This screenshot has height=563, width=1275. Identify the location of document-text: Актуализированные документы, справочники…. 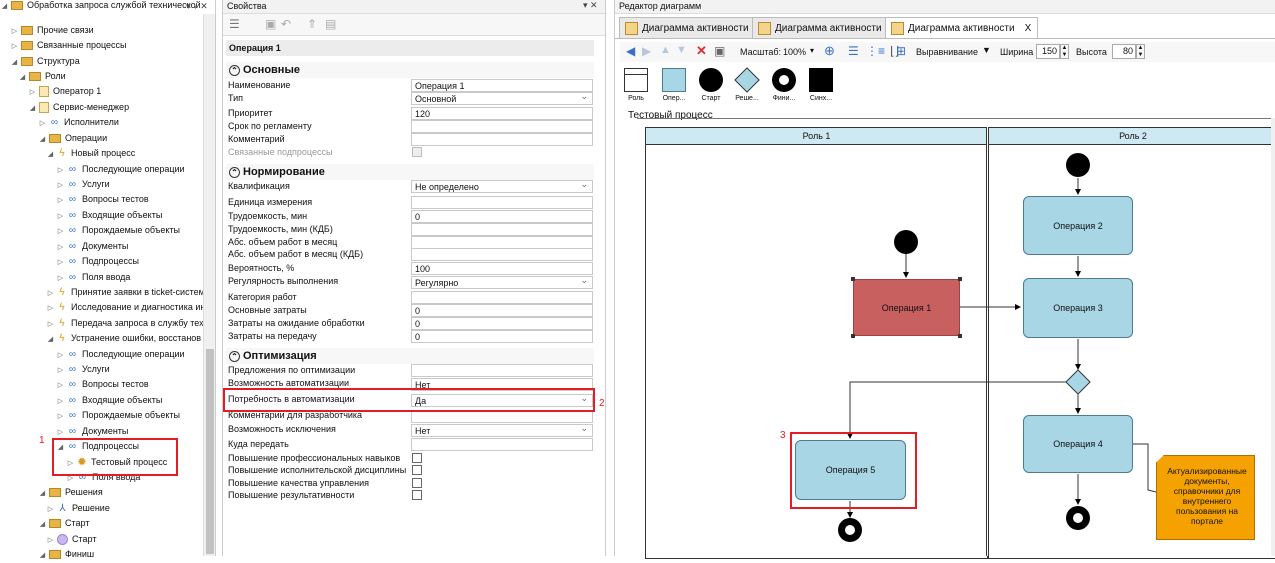
(1207, 496).